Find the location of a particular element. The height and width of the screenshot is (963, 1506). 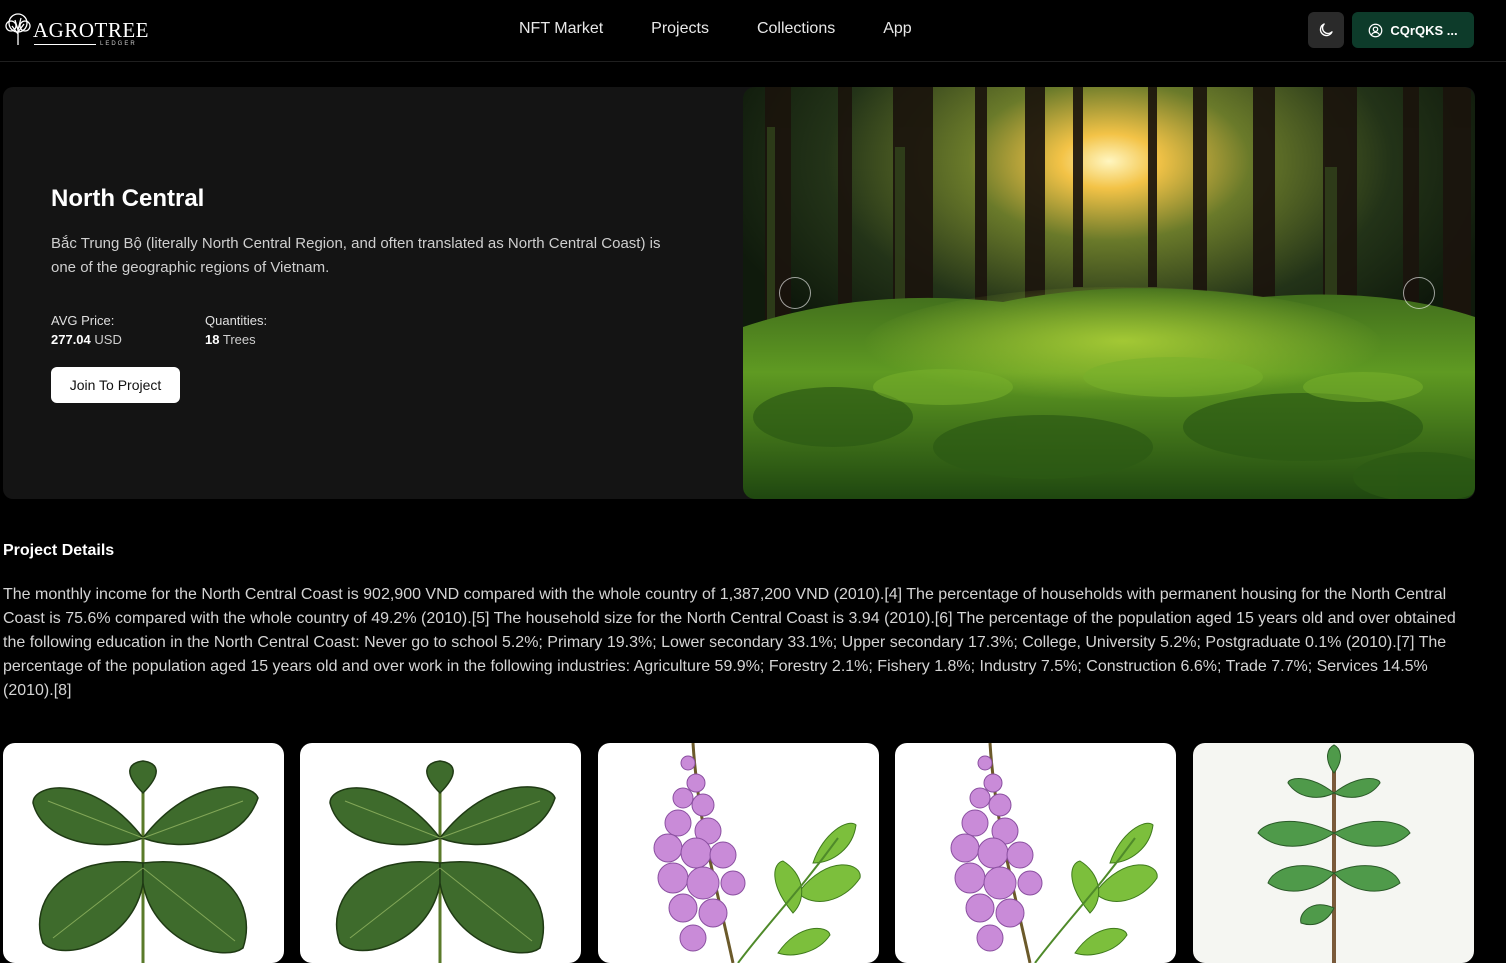

quantities-stat: Quantities: 18 Trees is located at coordinates (236, 330).